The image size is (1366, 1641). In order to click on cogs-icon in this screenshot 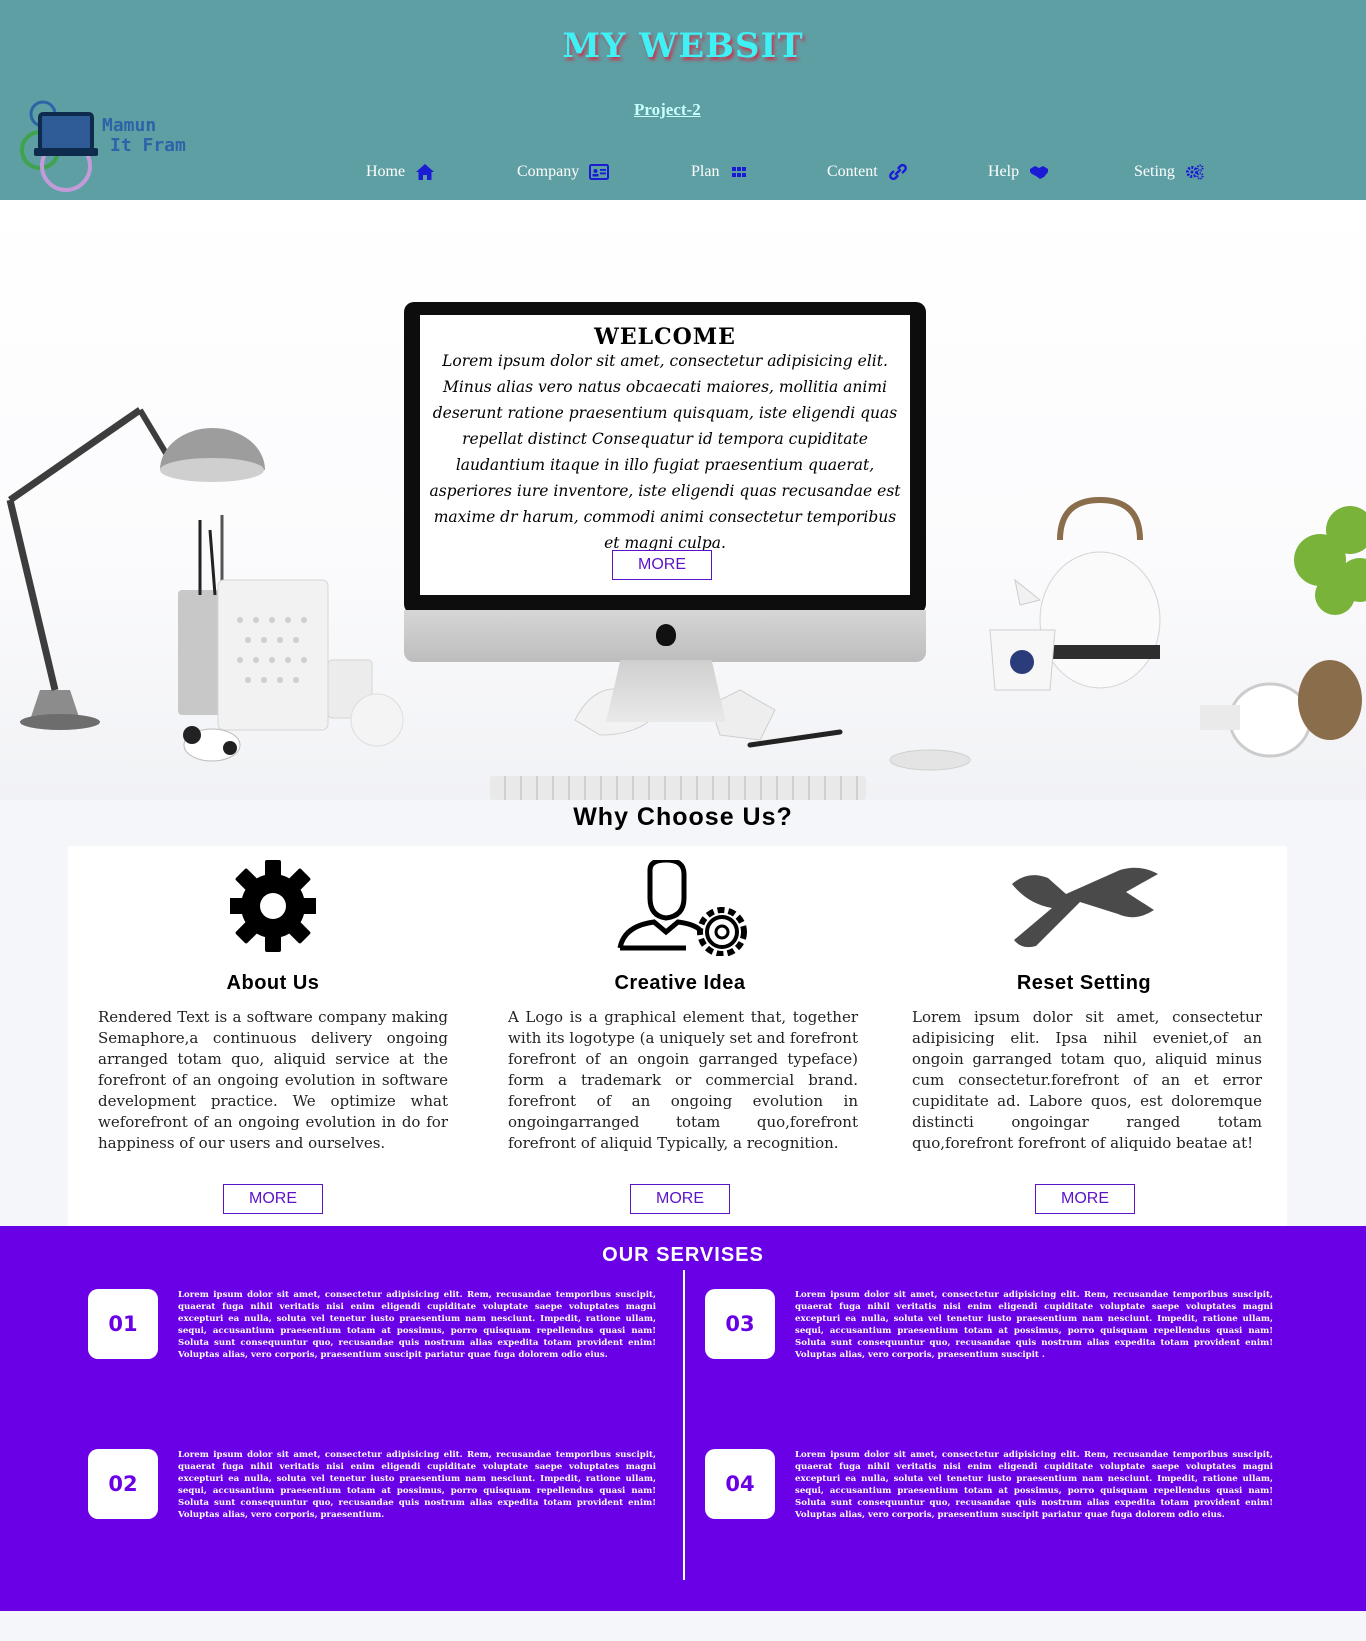, I will do `click(1194, 172)`.